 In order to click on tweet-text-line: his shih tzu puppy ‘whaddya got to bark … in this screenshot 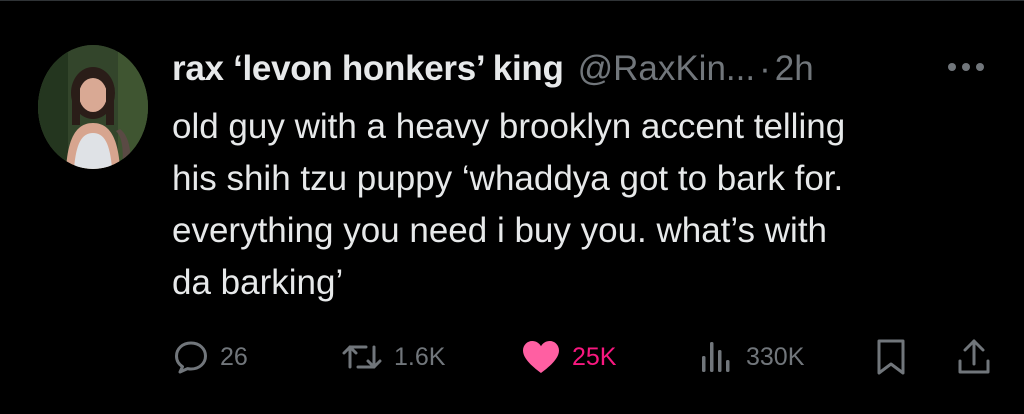, I will do `click(508, 178)`.